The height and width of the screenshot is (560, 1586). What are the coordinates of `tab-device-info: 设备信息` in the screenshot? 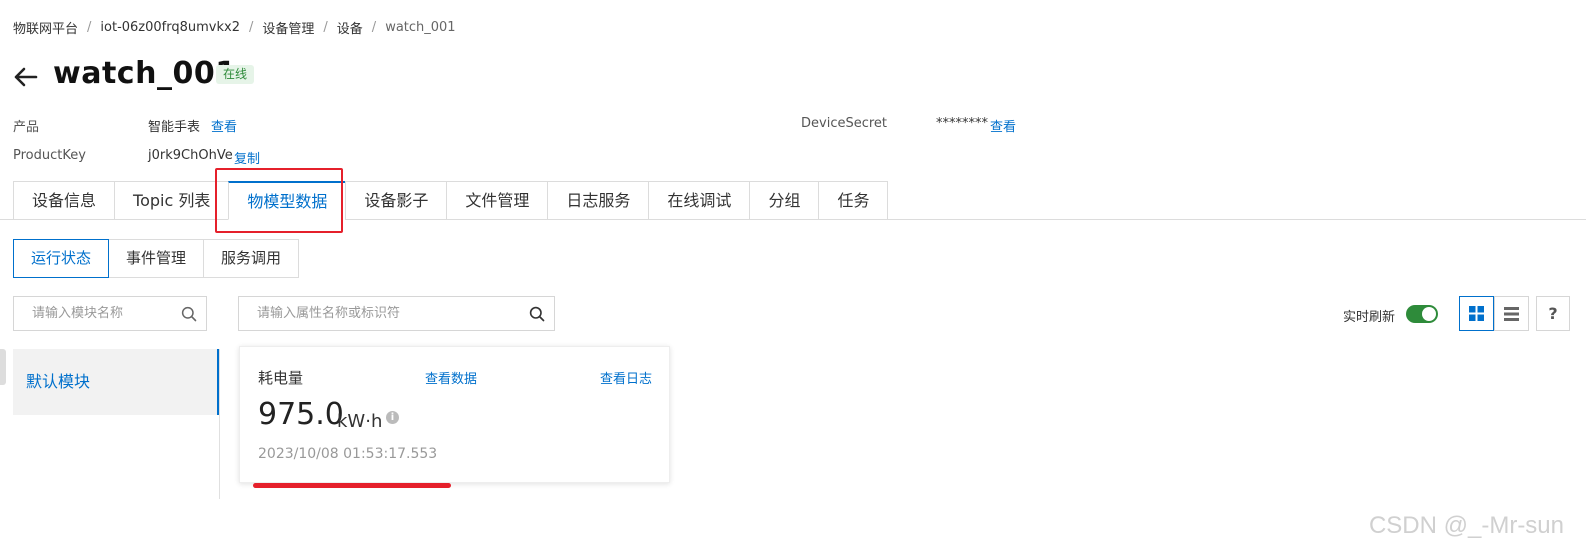 It's located at (64, 200).